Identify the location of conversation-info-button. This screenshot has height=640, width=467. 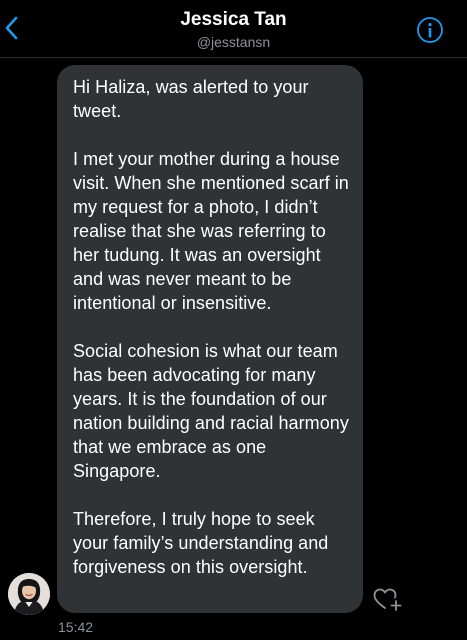
(430, 30).